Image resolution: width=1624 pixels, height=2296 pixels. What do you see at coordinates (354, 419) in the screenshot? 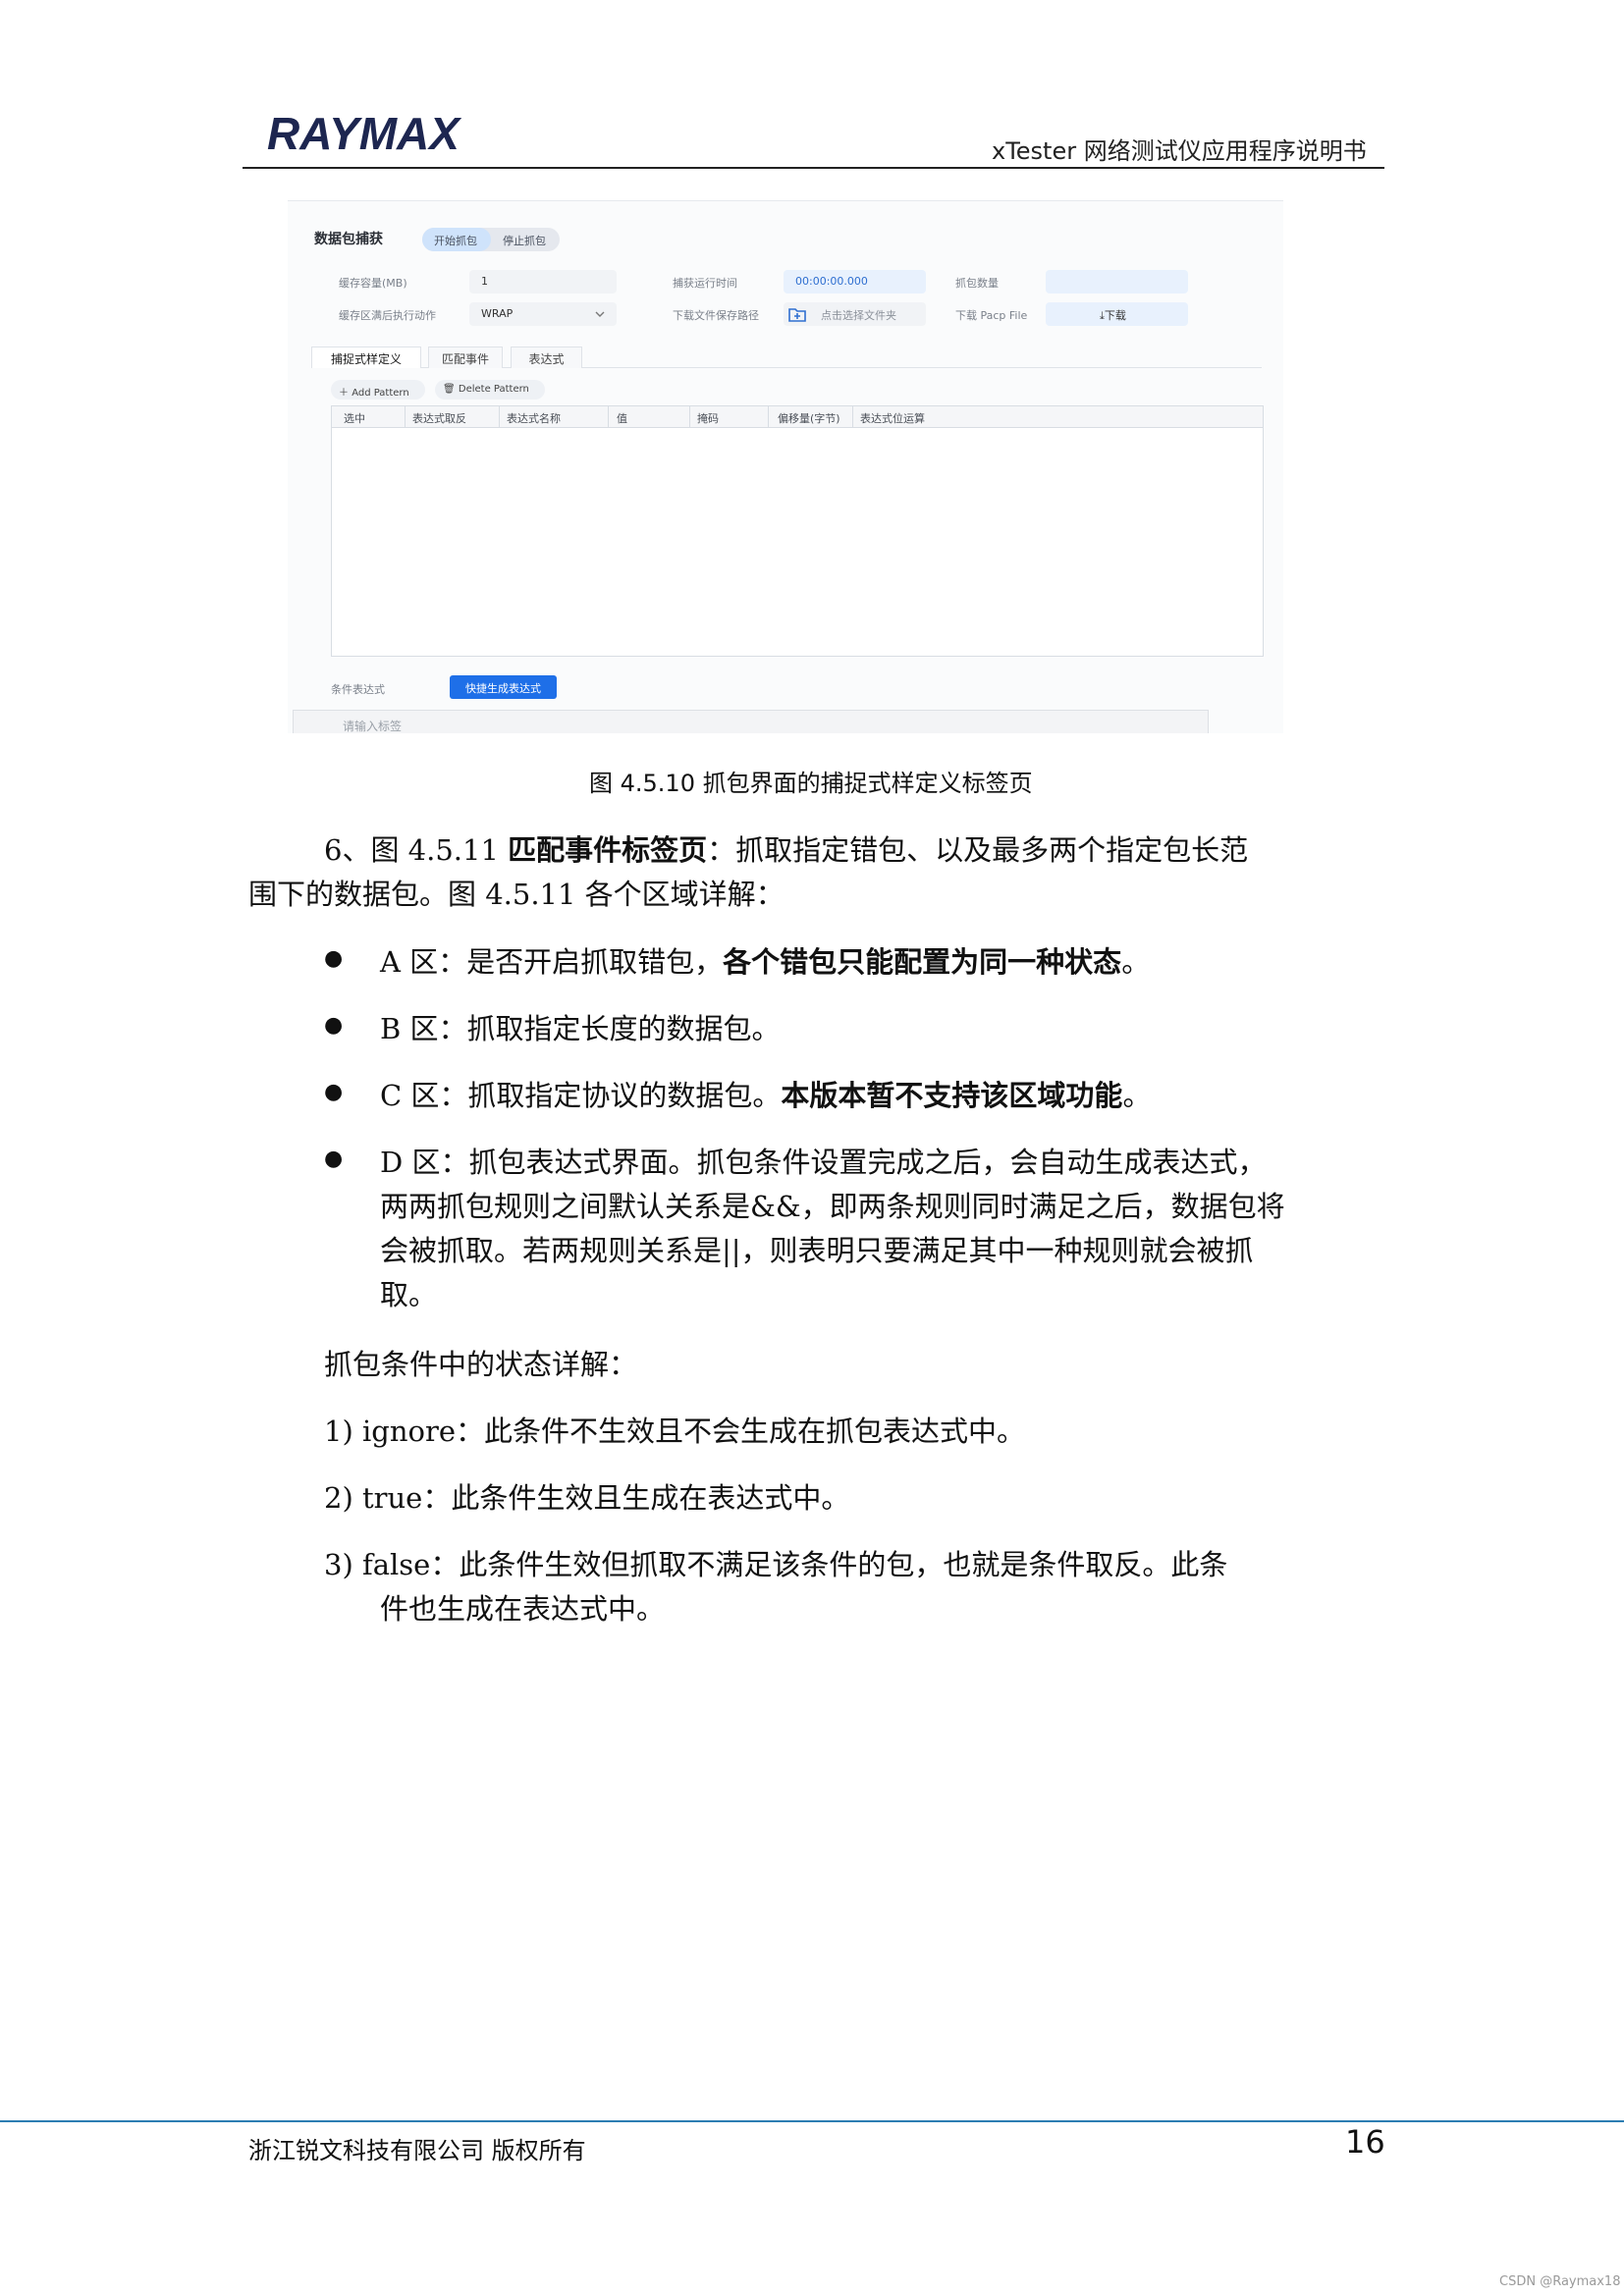
I see `col-selected: 选中` at bounding box center [354, 419].